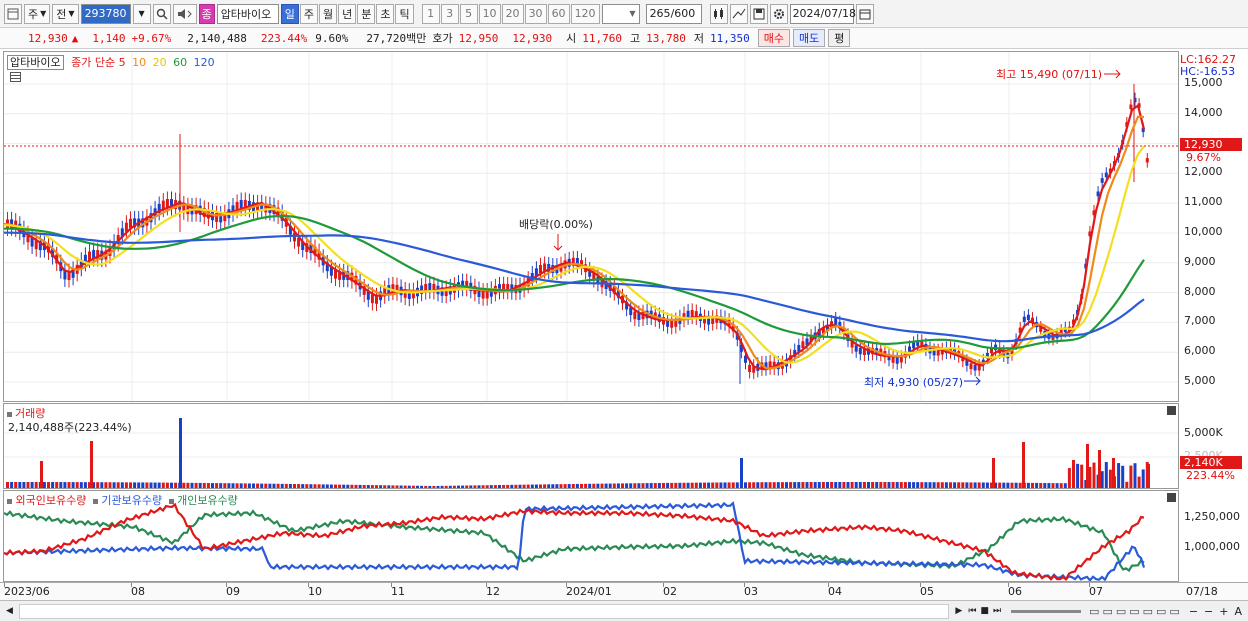 The width and height of the screenshot is (1248, 621). I want to click on play-icon: ⏭, so click(997, 611).